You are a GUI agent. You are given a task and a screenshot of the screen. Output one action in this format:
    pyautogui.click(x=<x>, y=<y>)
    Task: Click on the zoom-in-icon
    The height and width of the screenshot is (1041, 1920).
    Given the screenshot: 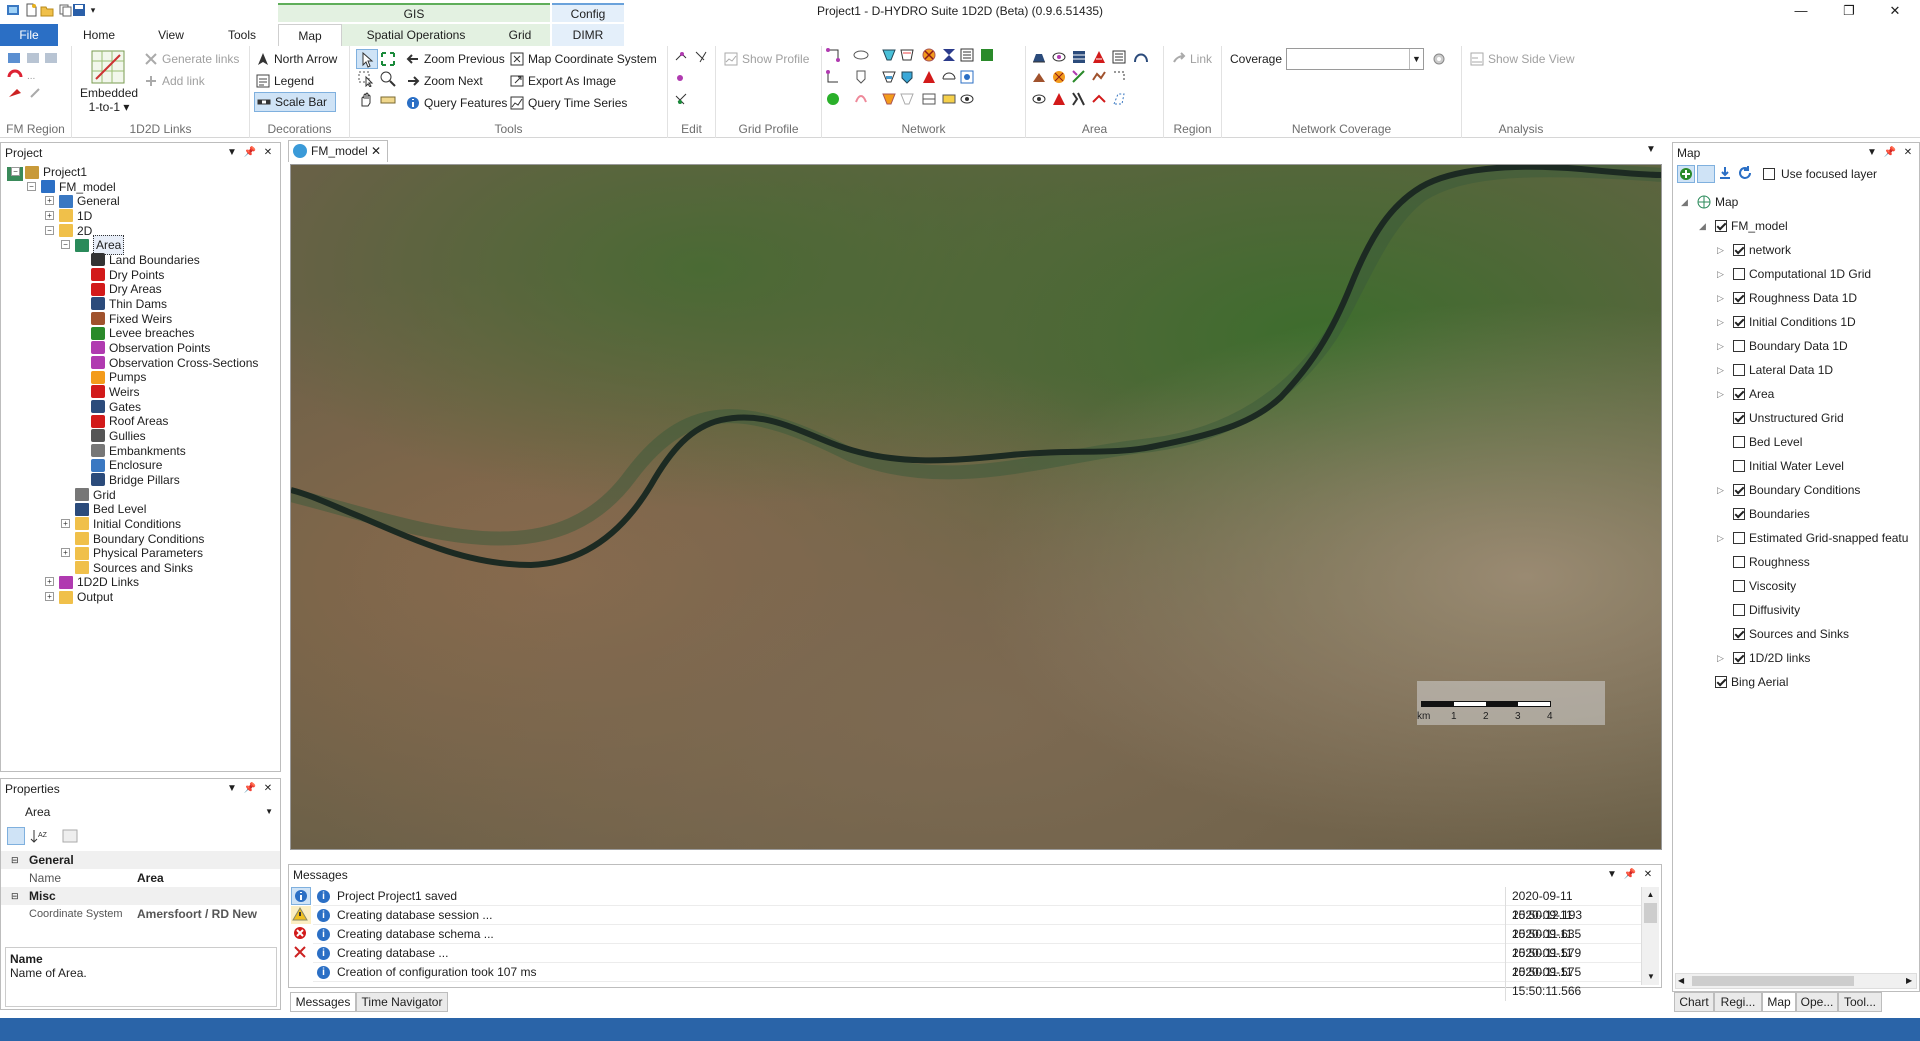 What is the action you would take?
    pyautogui.click(x=388, y=79)
    